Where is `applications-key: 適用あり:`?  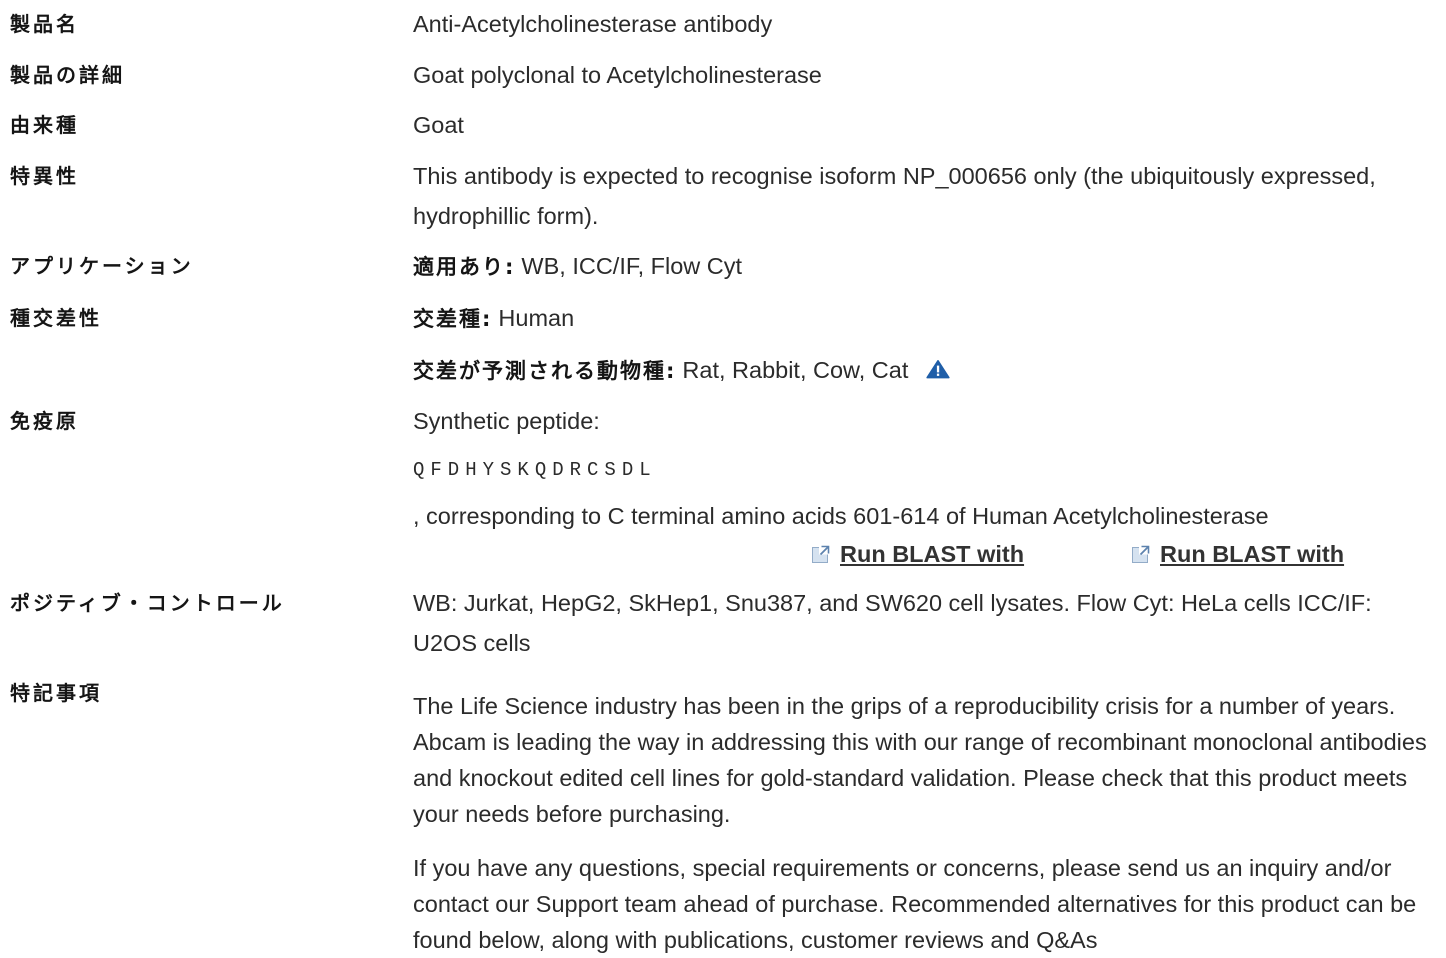 applications-key: 適用あり: is located at coordinates (464, 267).